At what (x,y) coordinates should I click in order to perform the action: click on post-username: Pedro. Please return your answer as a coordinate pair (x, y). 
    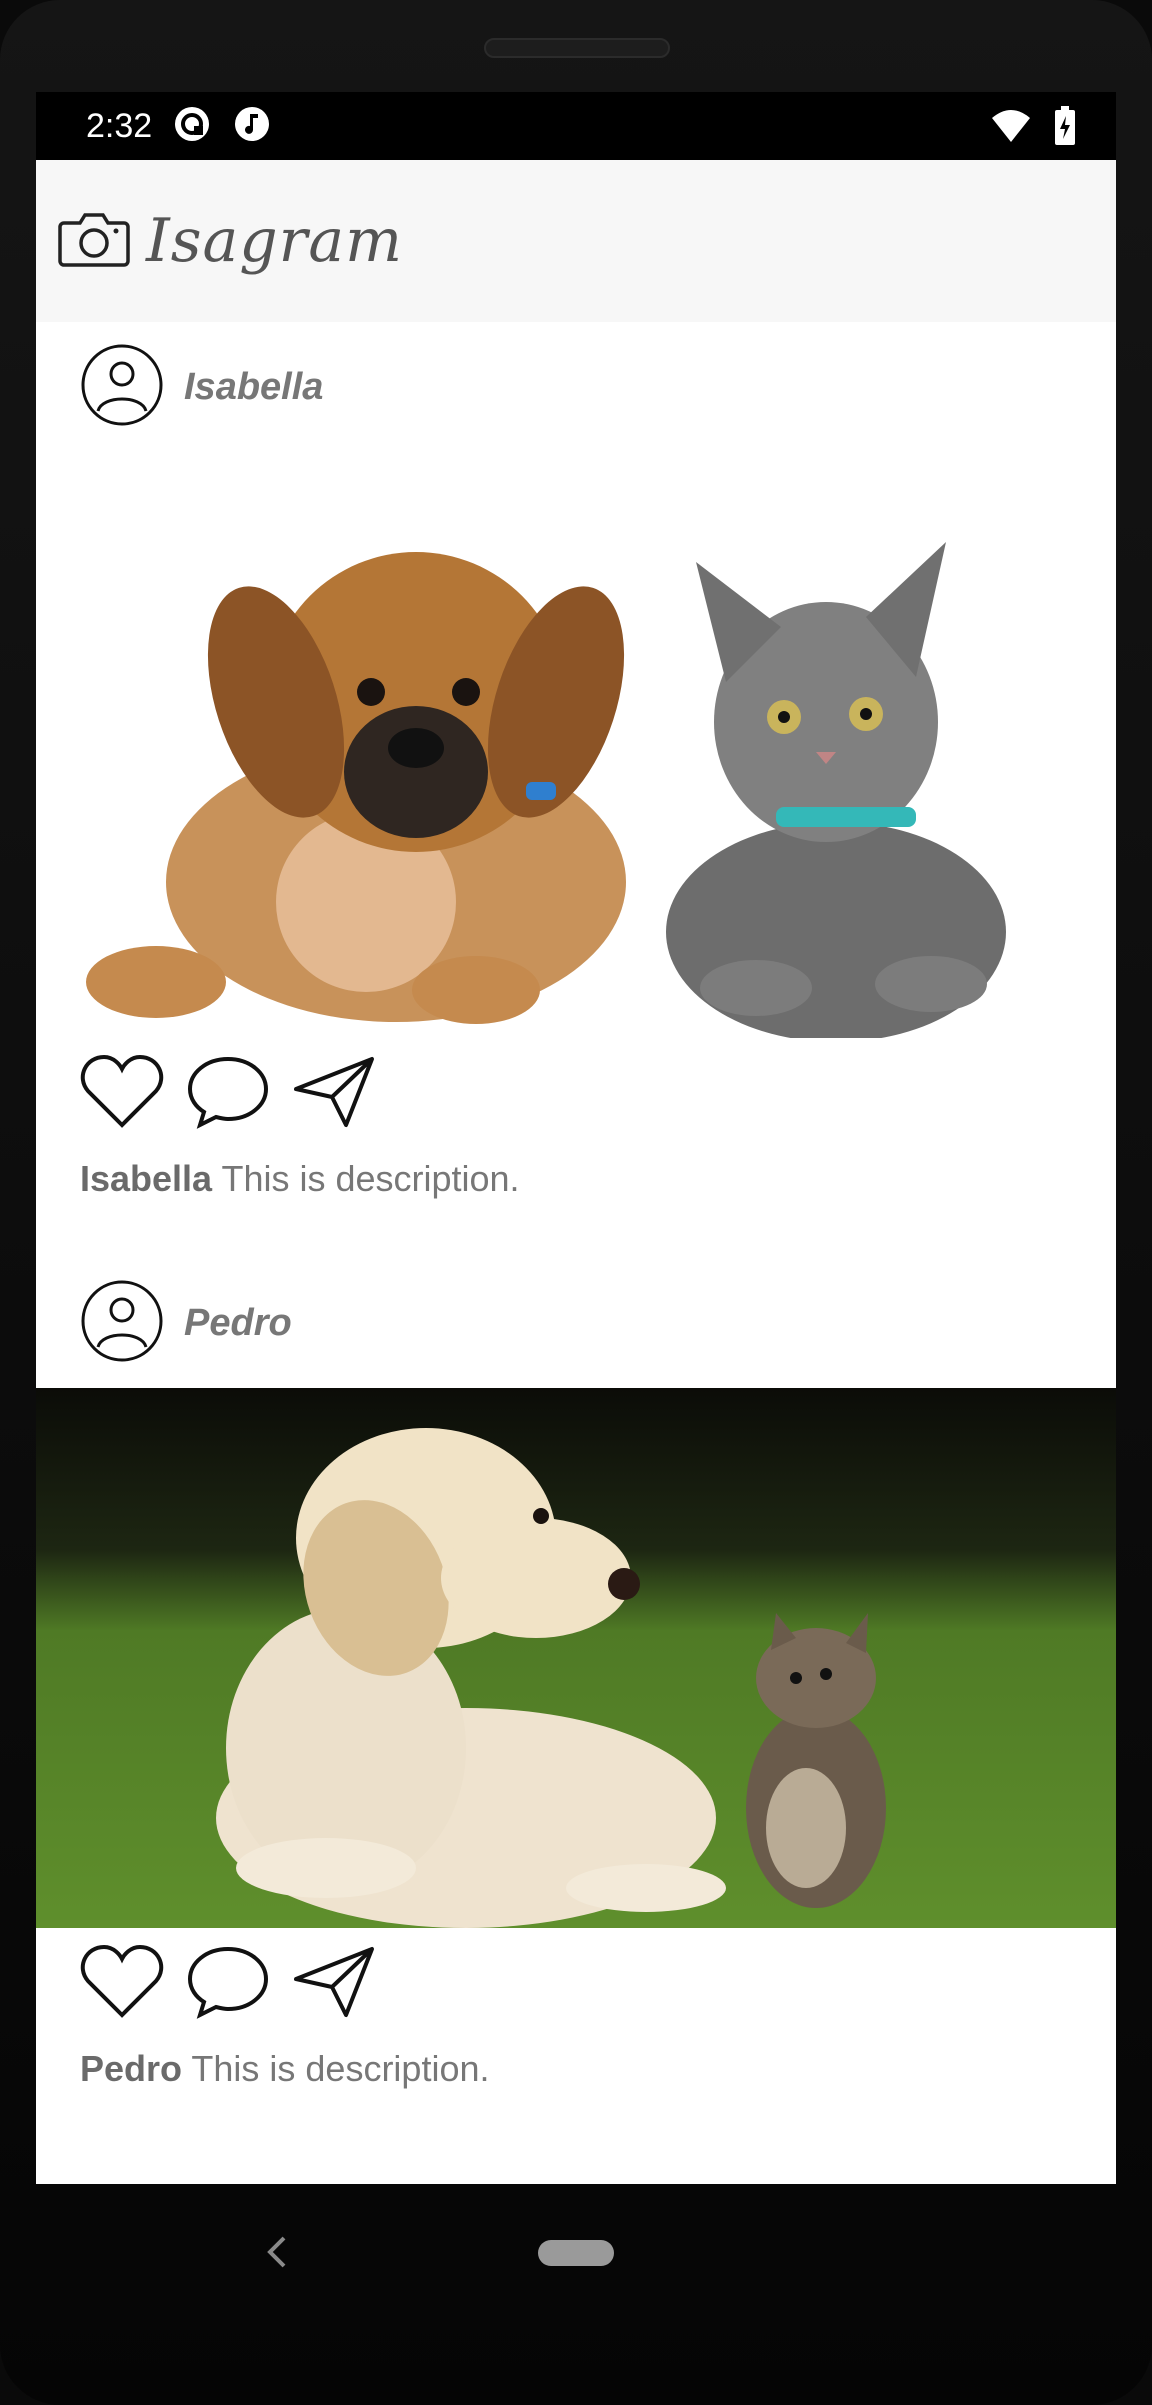
    Looking at the image, I should click on (238, 1323).